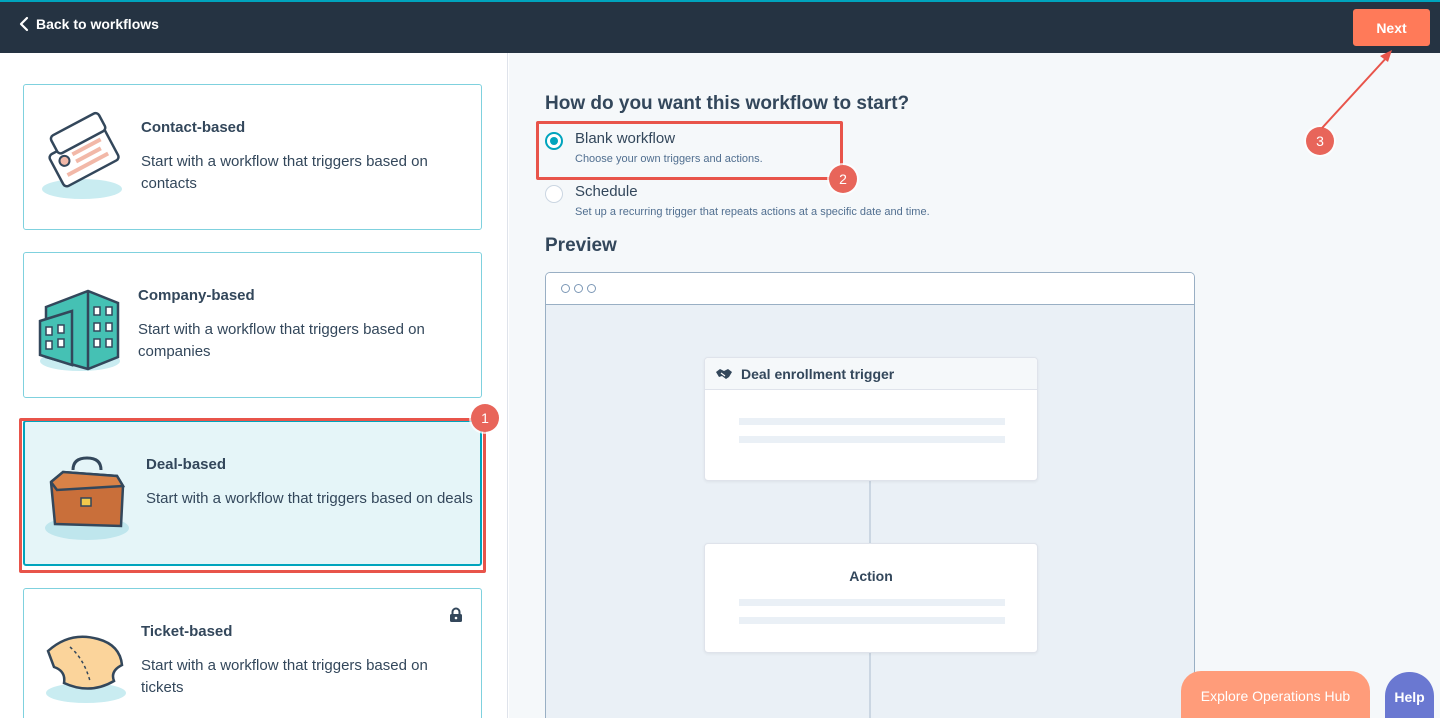 This screenshot has width=1440, height=718. I want to click on option-description: Choose your own triggers and actions., so click(669, 159).